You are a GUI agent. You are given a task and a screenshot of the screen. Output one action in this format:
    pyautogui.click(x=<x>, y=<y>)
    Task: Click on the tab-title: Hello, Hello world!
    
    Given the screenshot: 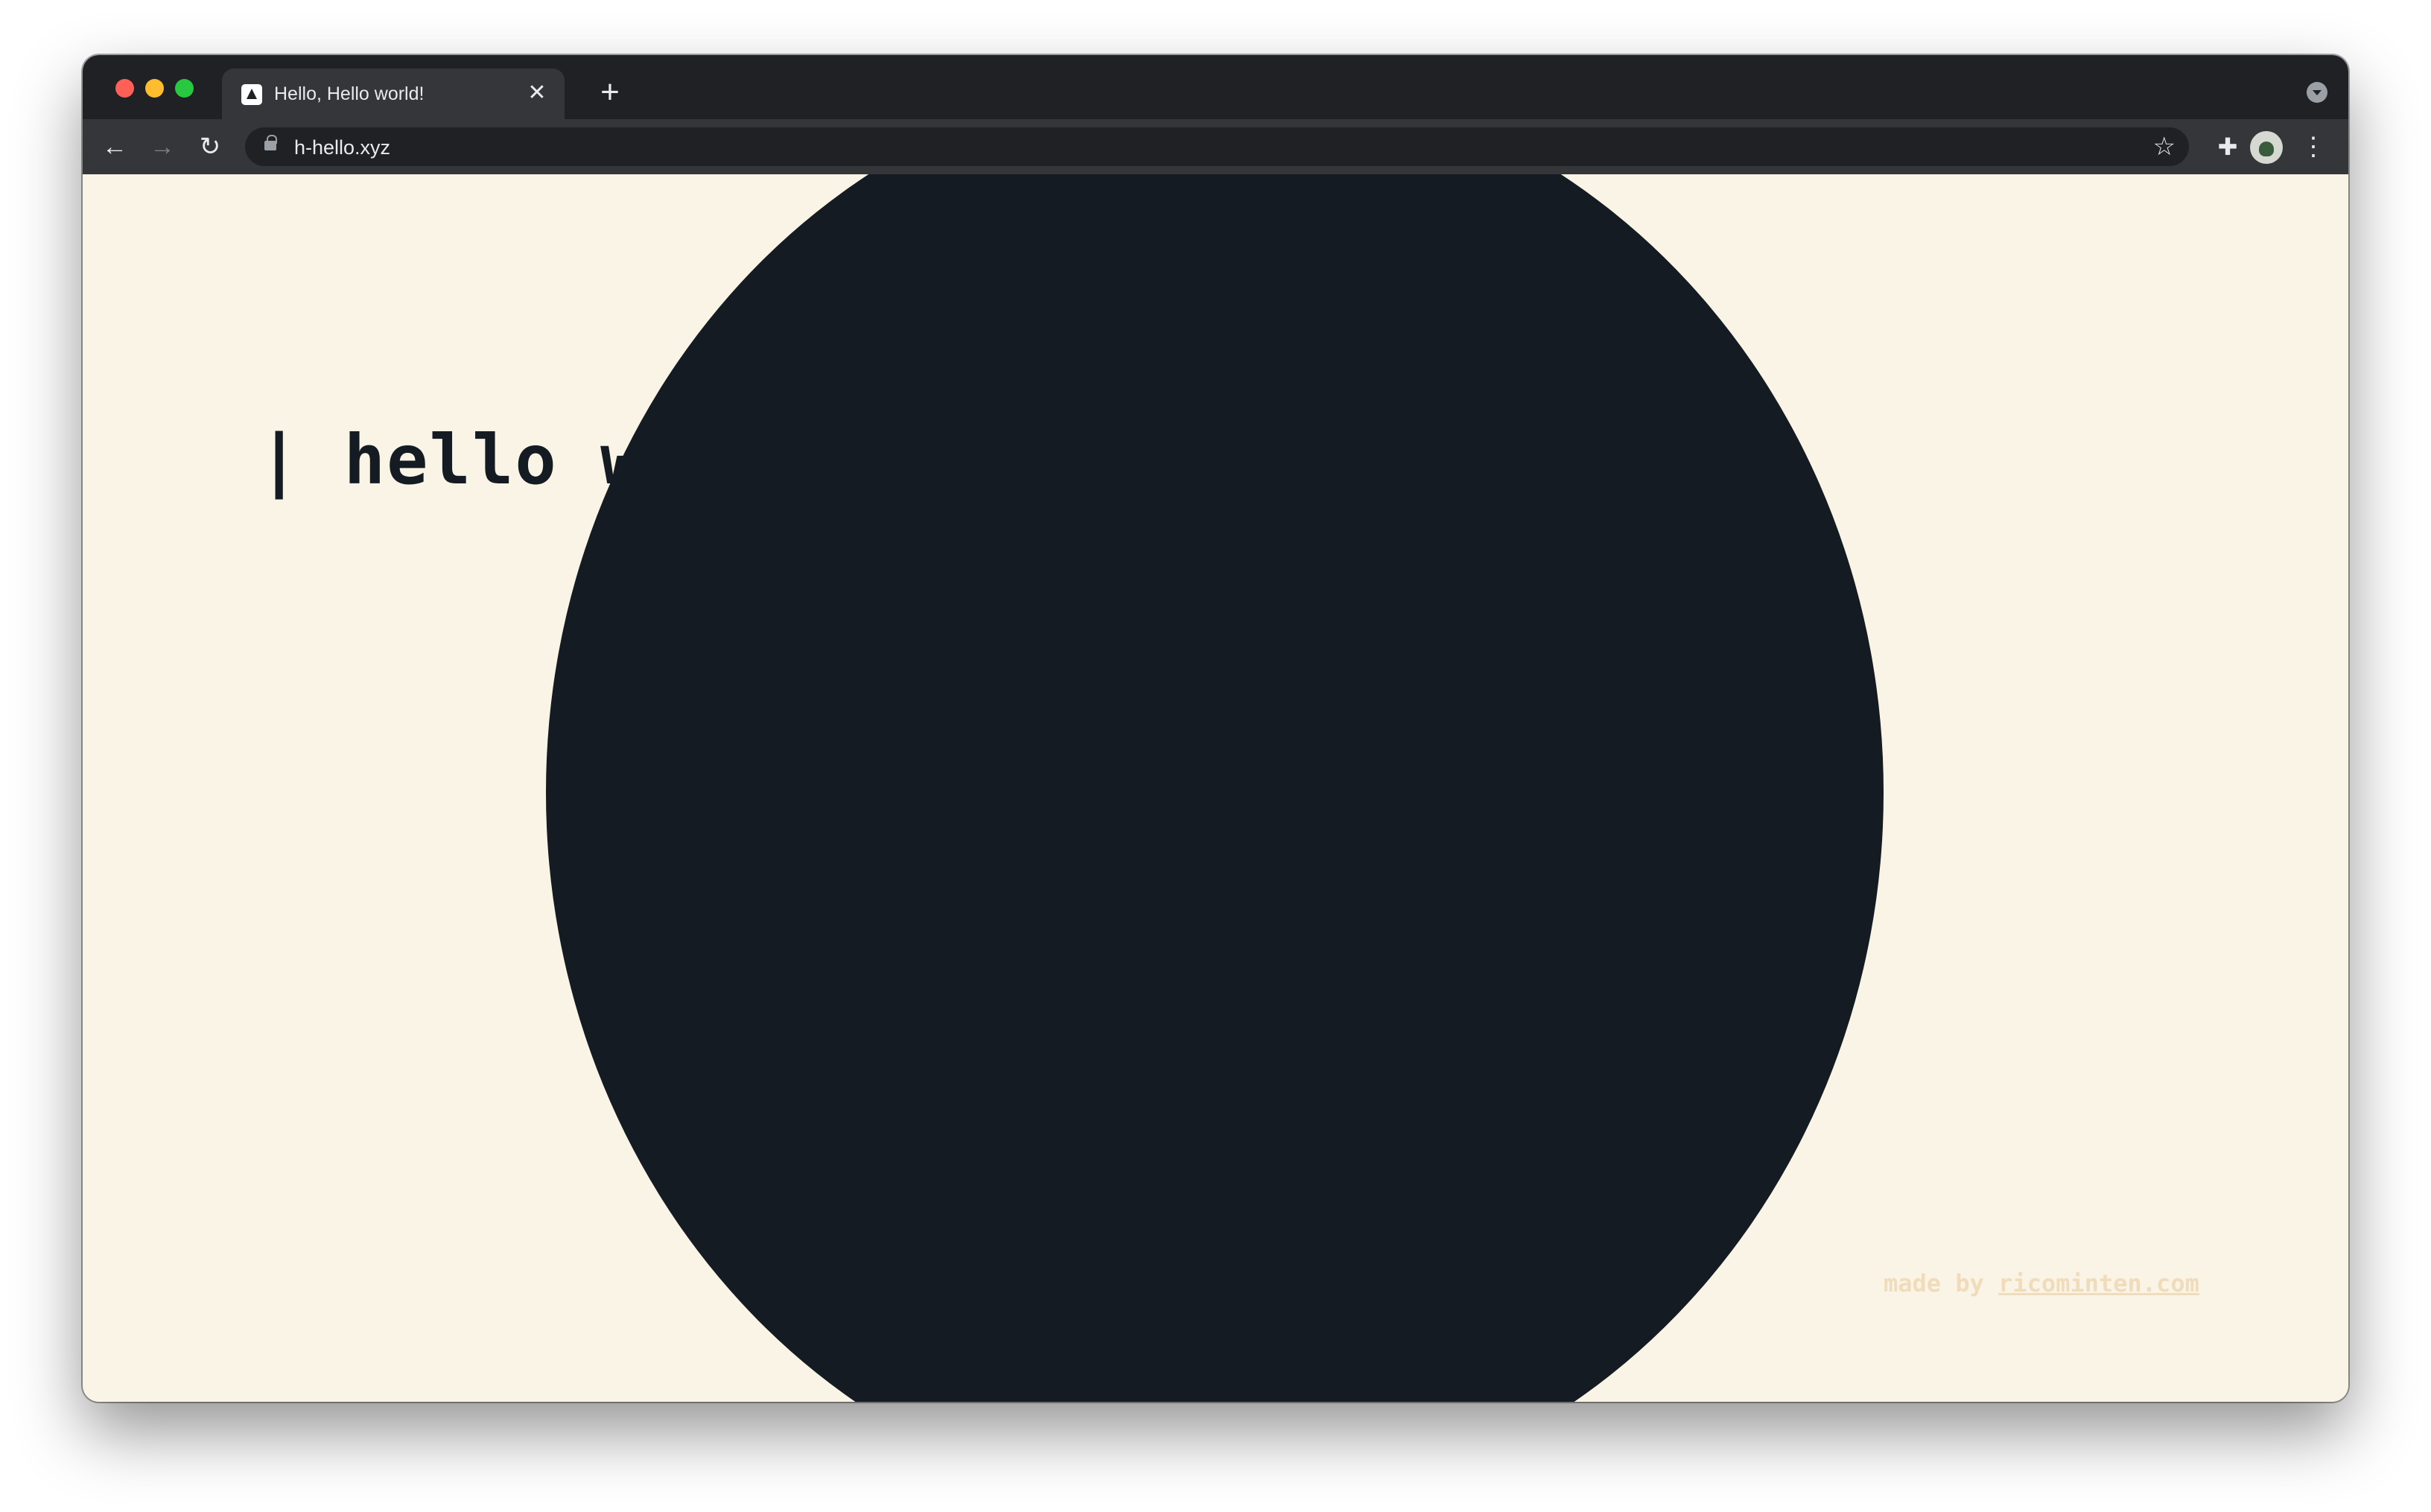 What is the action you would take?
    pyautogui.click(x=349, y=93)
    